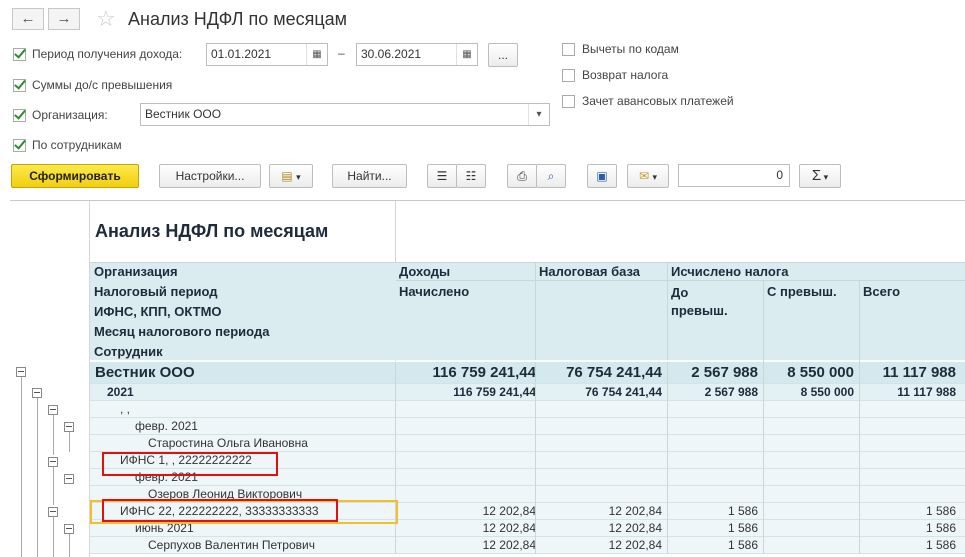  I want to click on send-button: ✉ ▾, so click(648, 176).